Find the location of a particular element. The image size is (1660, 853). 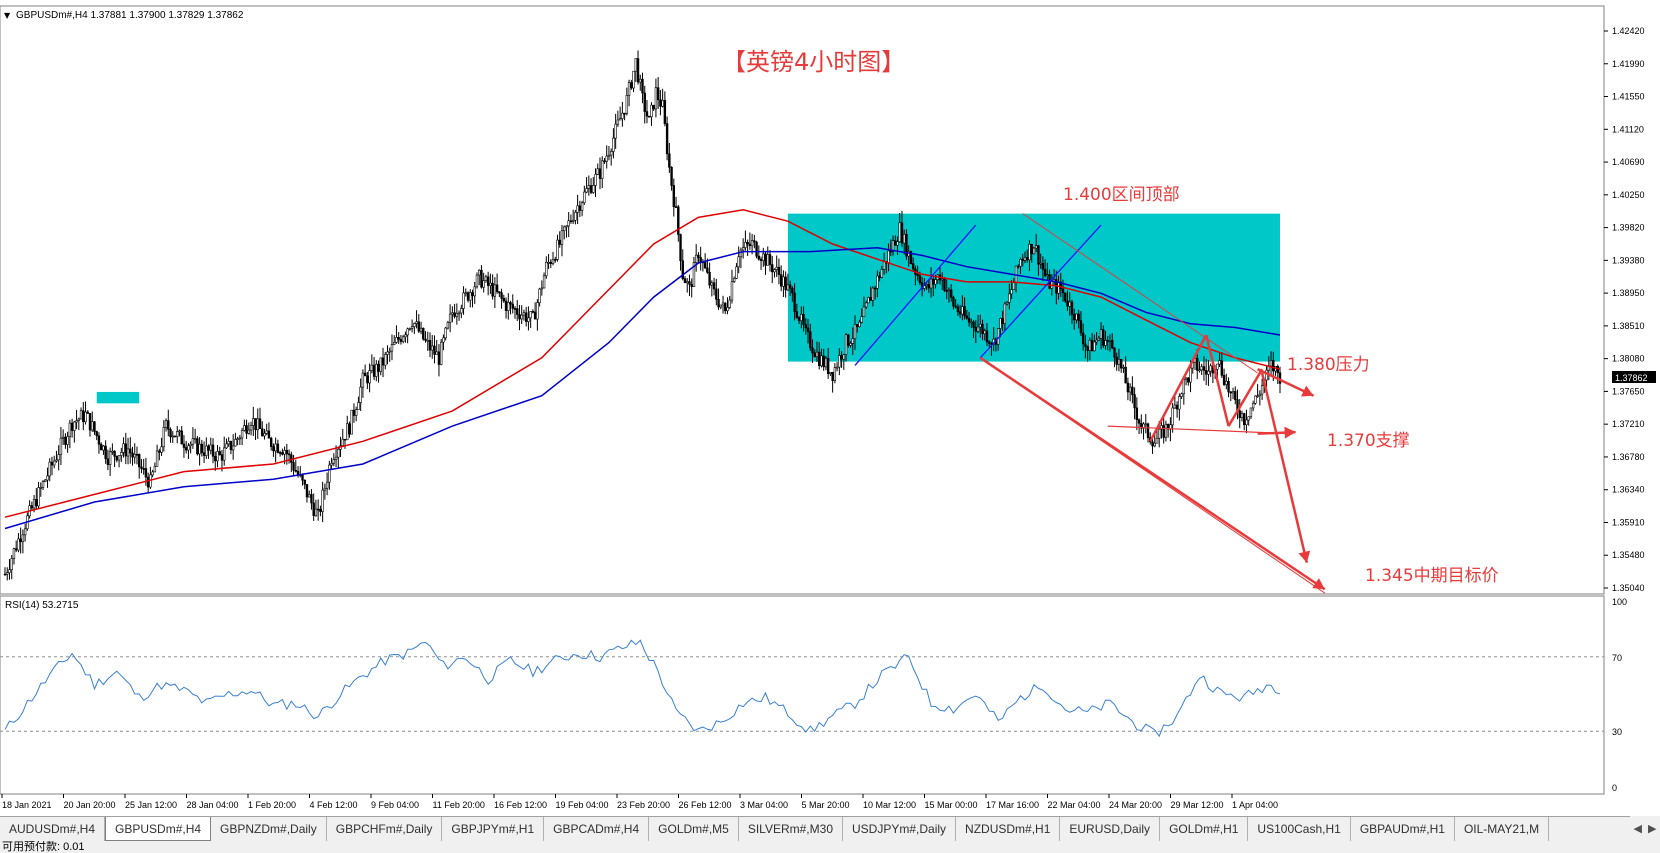

chart-tab: OIL-MAY21,M is located at coordinates (1502, 829).